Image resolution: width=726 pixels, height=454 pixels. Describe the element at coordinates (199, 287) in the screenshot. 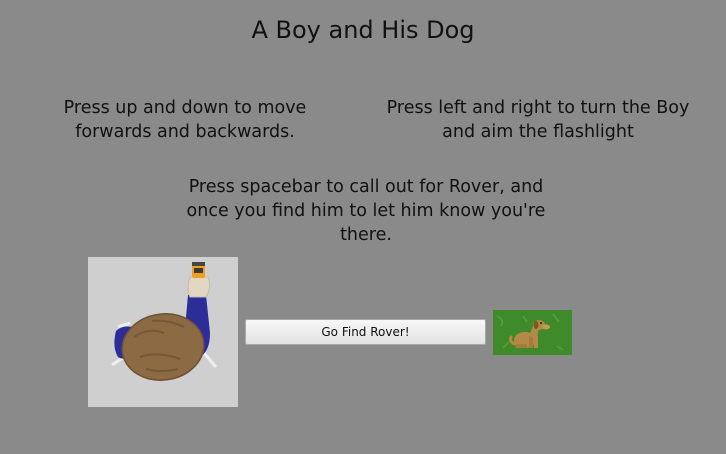

I see `boy-hand` at that location.